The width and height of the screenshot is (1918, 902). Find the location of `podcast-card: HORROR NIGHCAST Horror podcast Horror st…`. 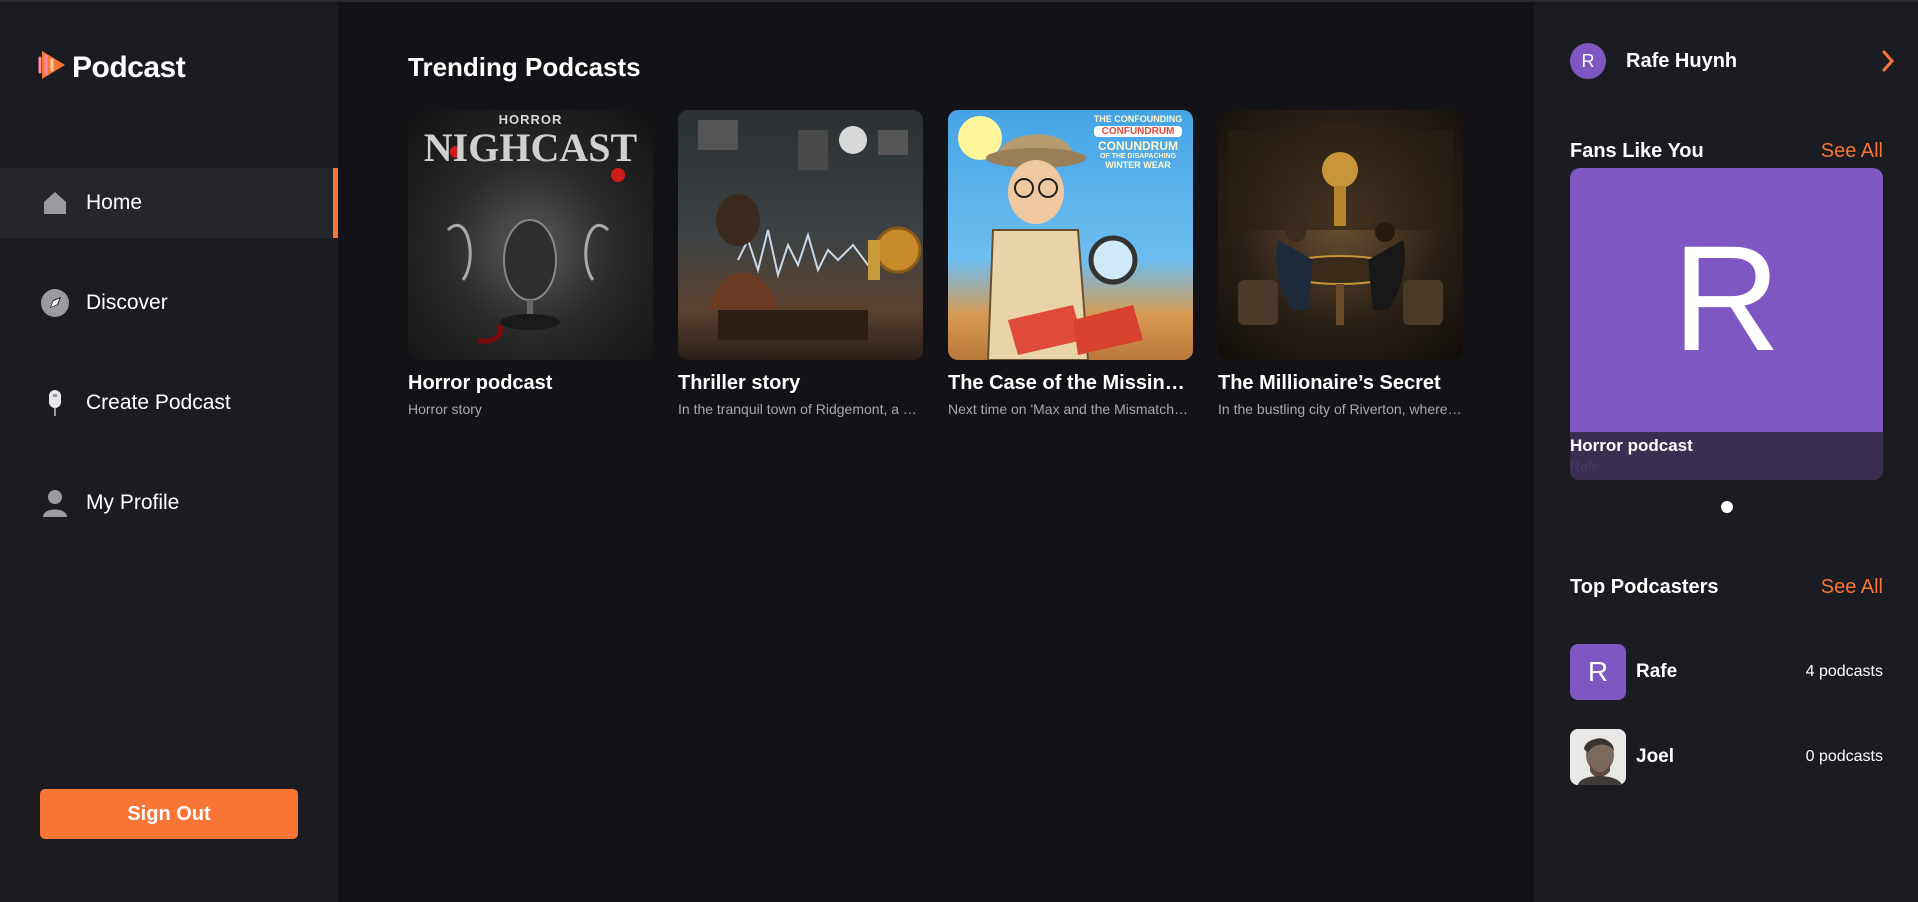

podcast-card: HORROR NIGHCAST Horror podcast Horror st… is located at coordinates (530, 263).